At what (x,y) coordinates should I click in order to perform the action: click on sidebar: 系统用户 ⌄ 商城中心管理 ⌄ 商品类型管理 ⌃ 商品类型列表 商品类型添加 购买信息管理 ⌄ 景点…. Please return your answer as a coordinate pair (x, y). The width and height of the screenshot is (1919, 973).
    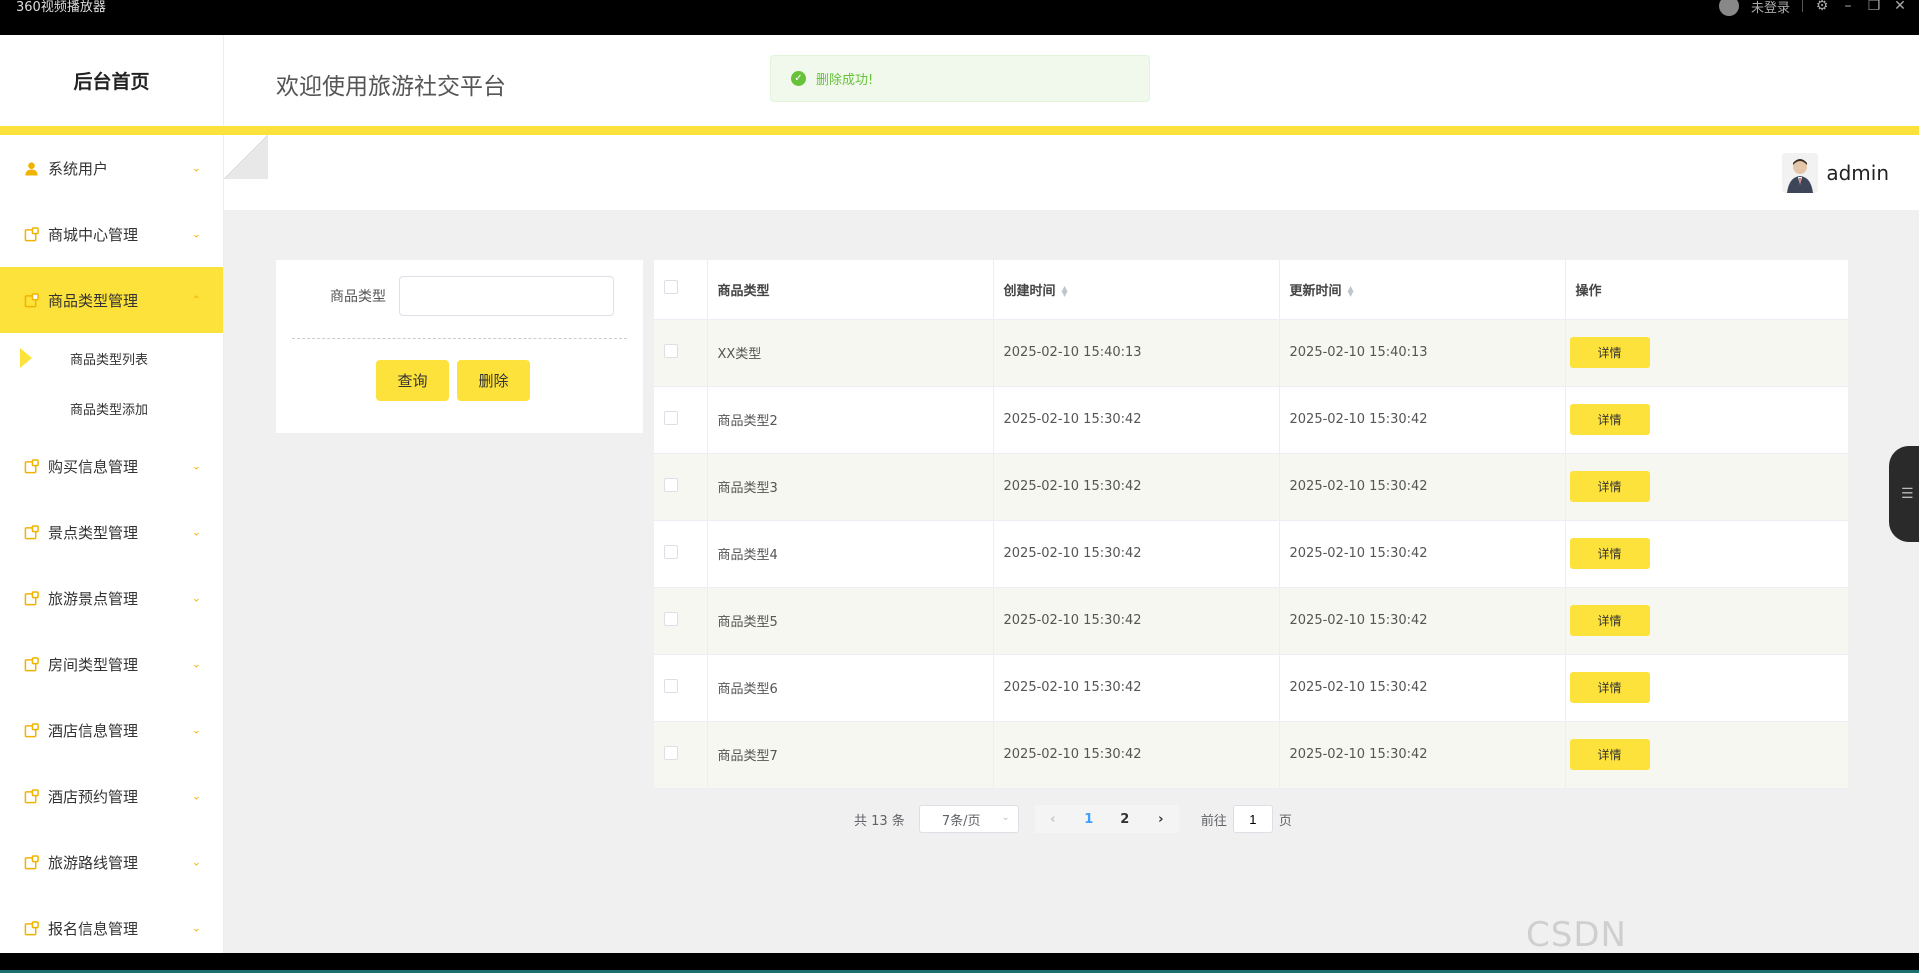
    Looking at the image, I should click on (112, 544).